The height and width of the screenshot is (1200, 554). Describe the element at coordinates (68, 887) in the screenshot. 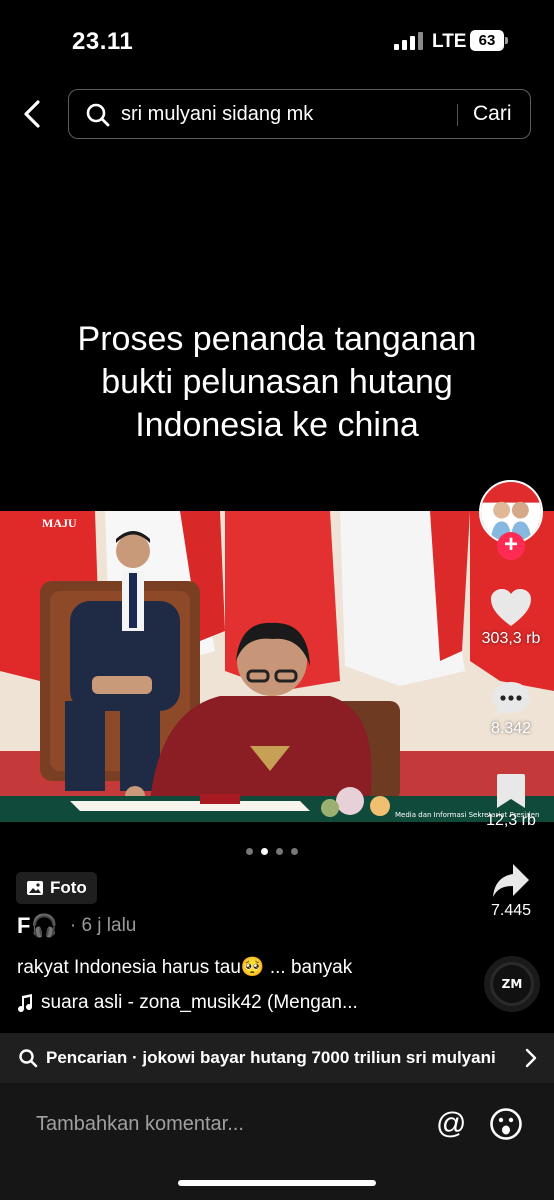

I see `post-type-label: Foto` at that location.